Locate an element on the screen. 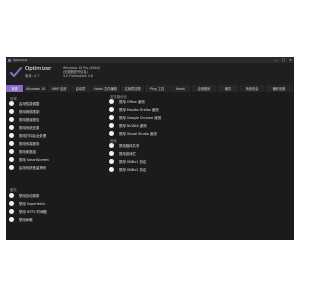  option-label: 禁用自动更新 is located at coordinates (29, 196).